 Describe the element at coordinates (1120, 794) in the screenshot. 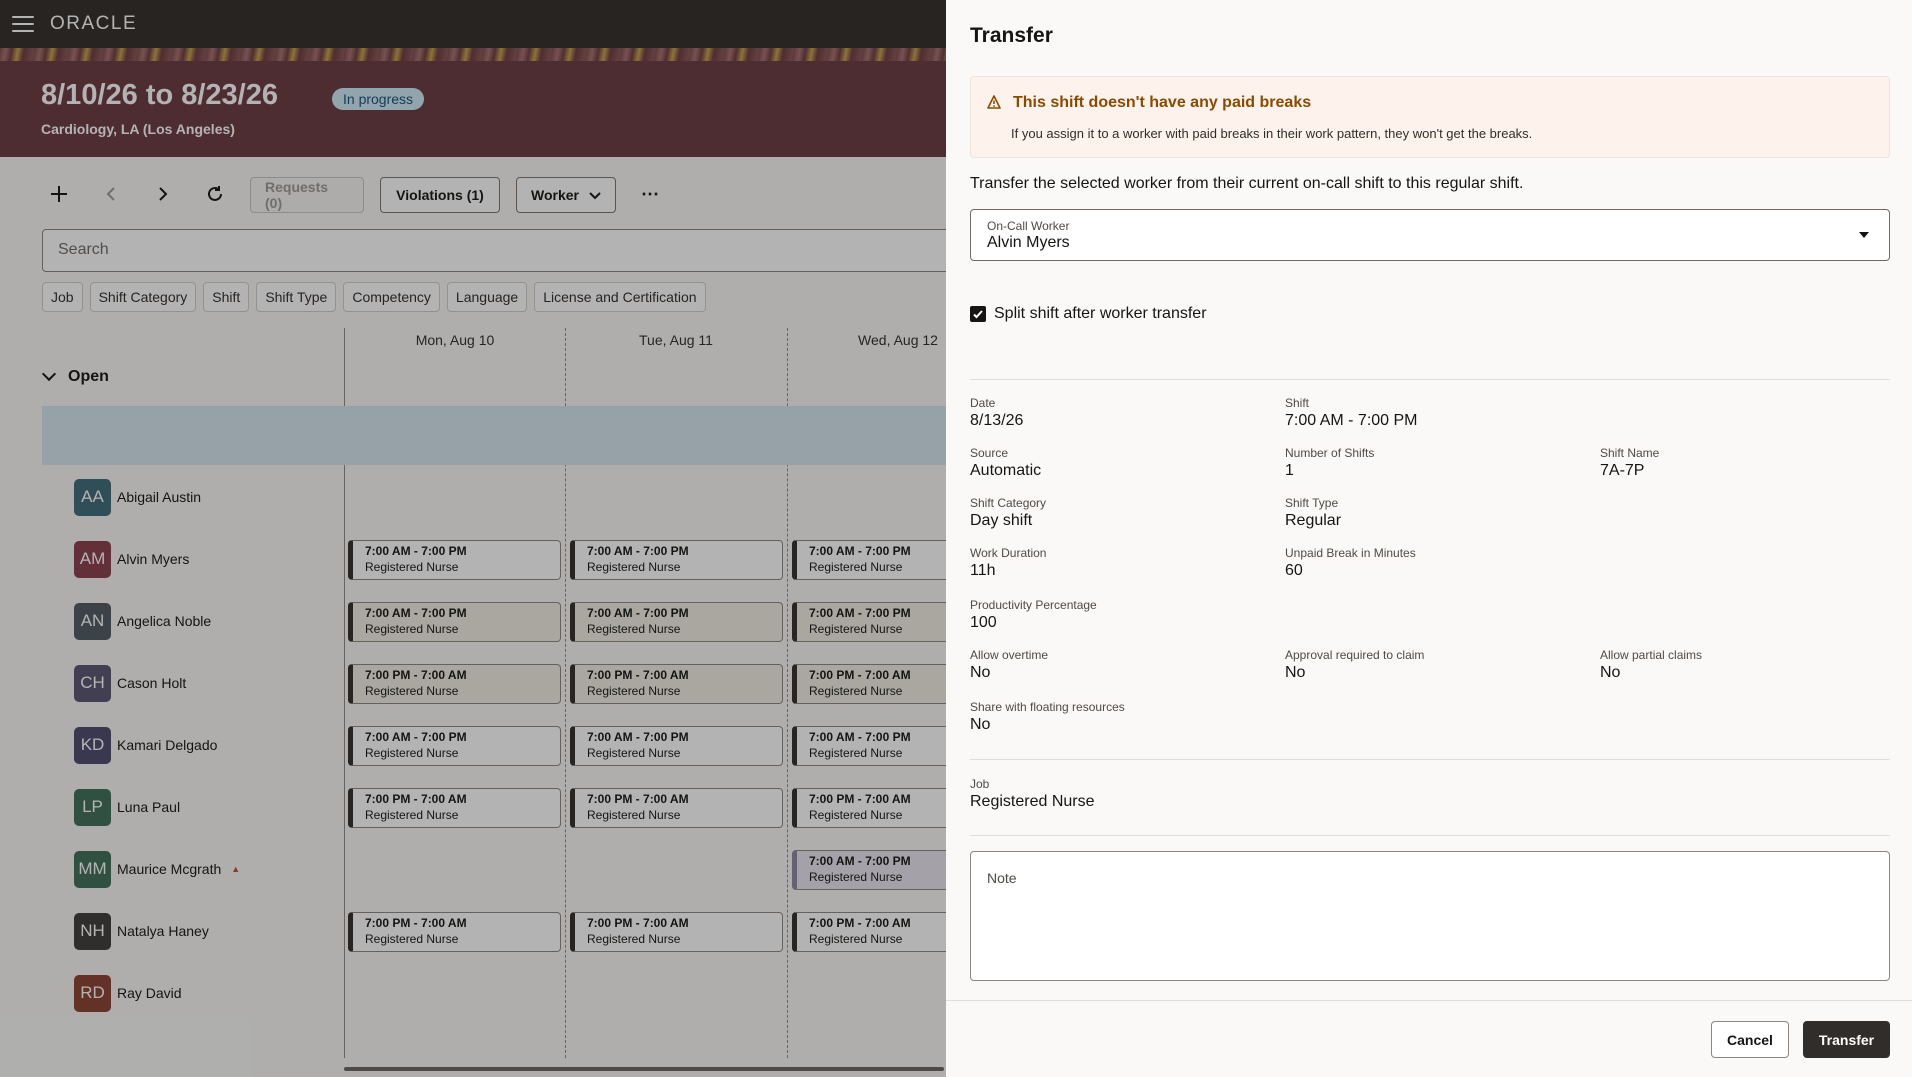

I see `field-job: Job Registered Nurse` at that location.